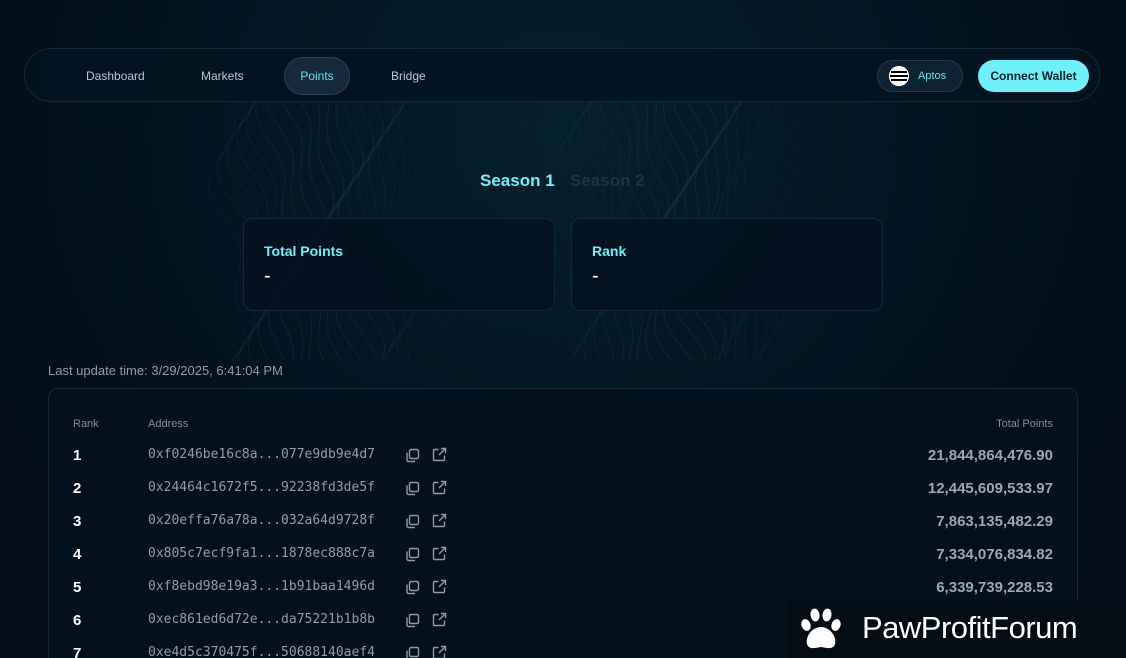 The height and width of the screenshot is (658, 1126). I want to click on row-address: 0xe4d5c370475f...50688140aef4, so click(261, 651).